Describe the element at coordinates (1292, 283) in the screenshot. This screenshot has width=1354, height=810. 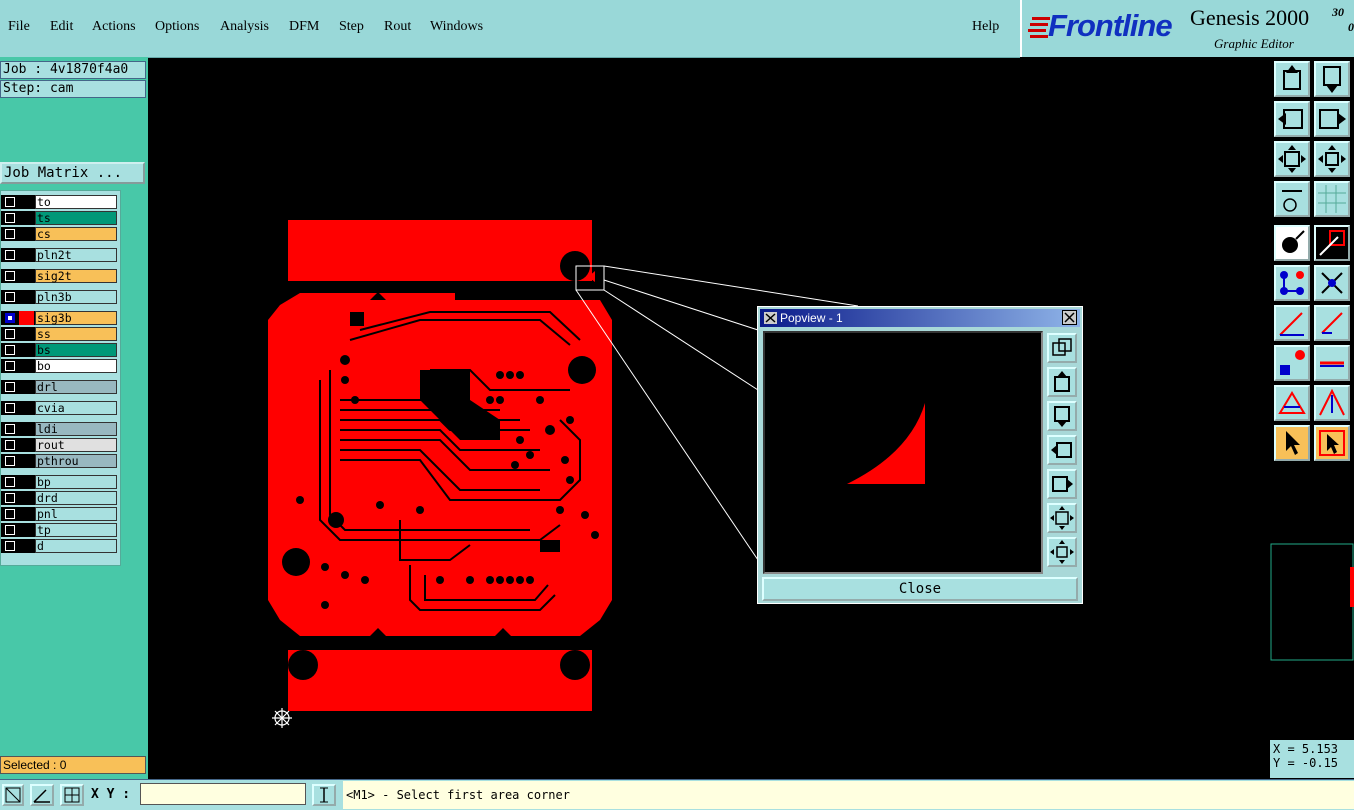
I see `connect-button` at that location.